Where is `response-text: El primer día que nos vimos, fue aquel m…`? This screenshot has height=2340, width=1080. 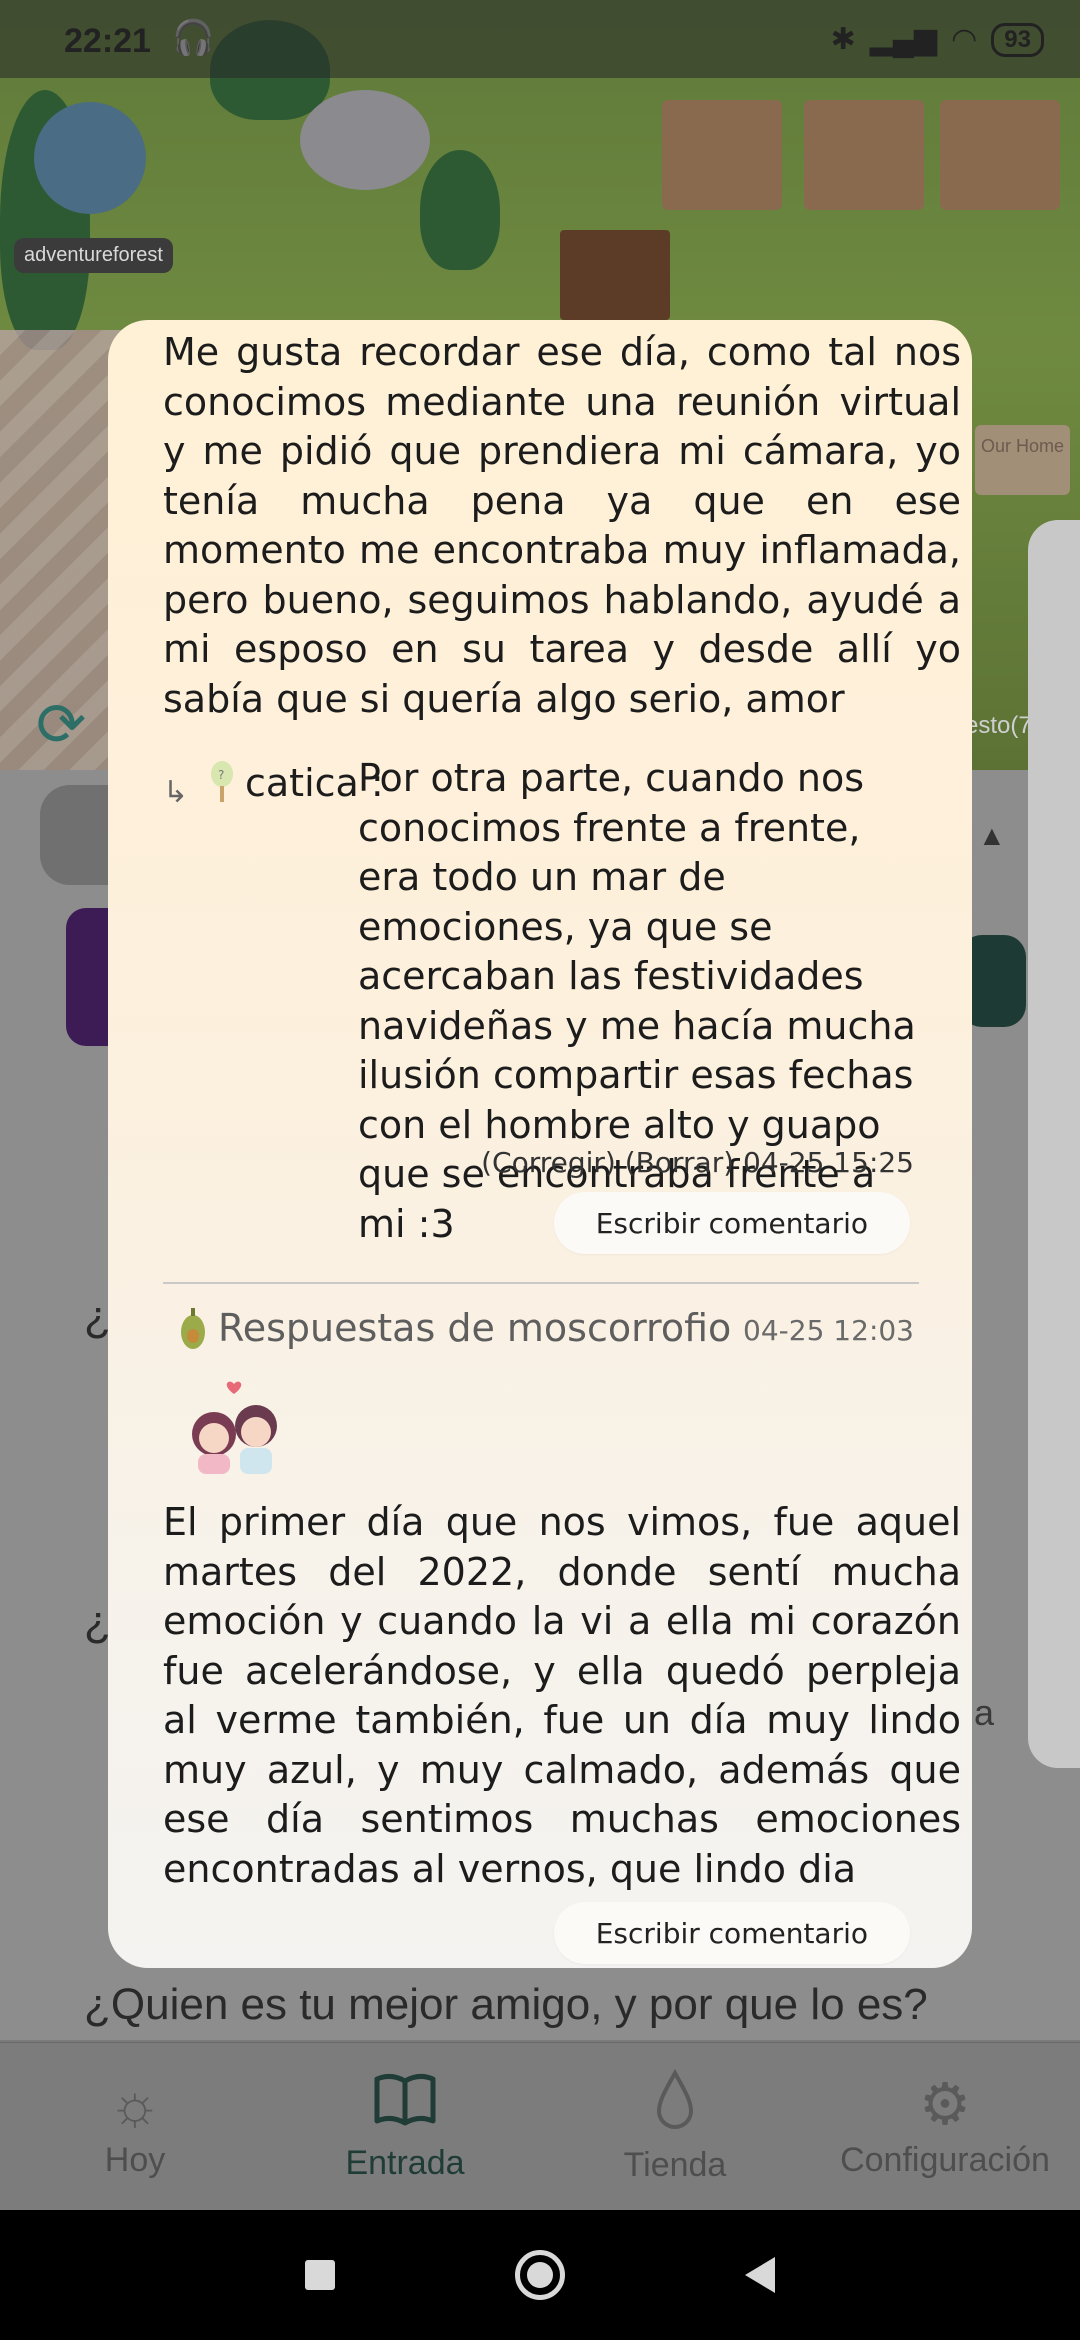 response-text: El primer día que nos vimos, fue aquel m… is located at coordinates (562, 1695).